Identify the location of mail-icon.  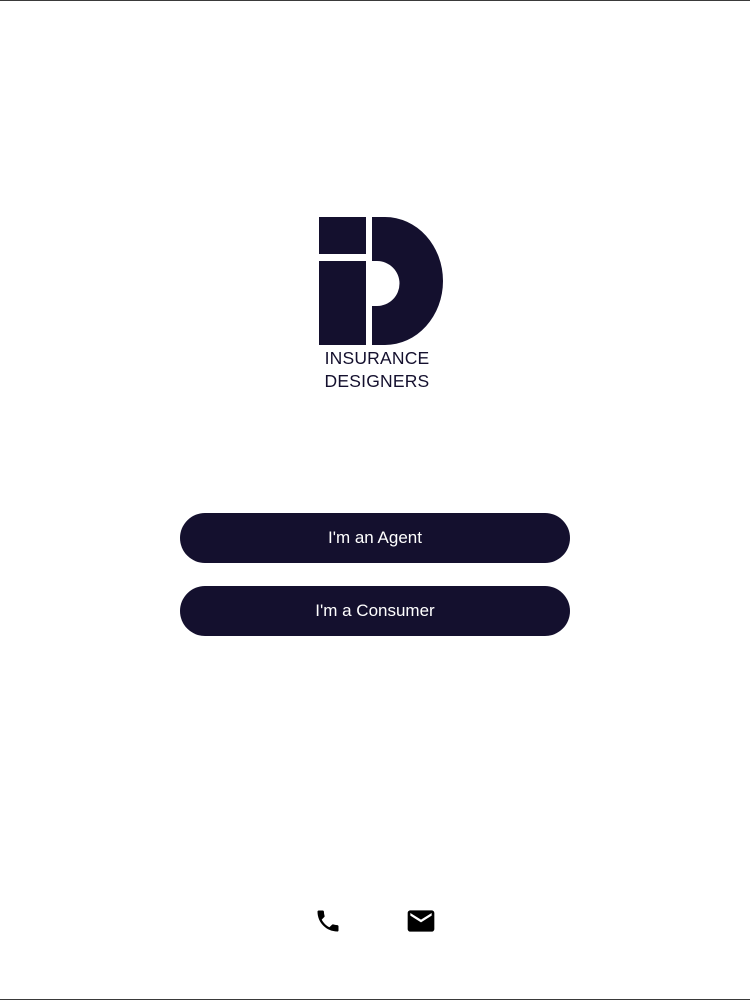
(421, 921).